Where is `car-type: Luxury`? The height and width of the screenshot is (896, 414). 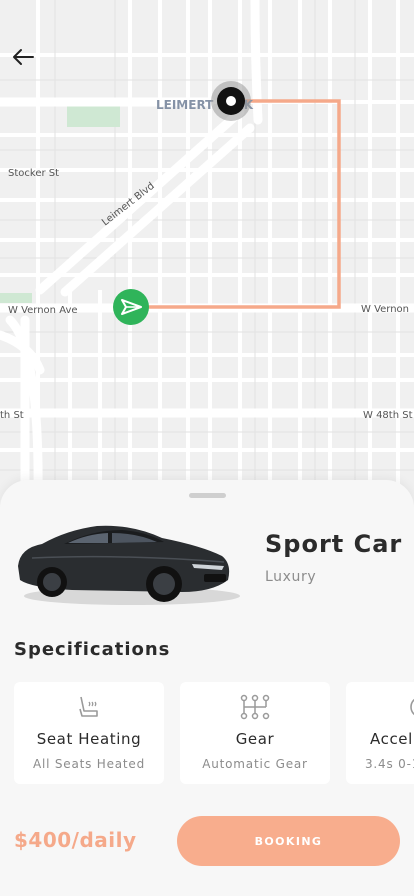
car-type: Luxury is located at coordinates (291, 577).